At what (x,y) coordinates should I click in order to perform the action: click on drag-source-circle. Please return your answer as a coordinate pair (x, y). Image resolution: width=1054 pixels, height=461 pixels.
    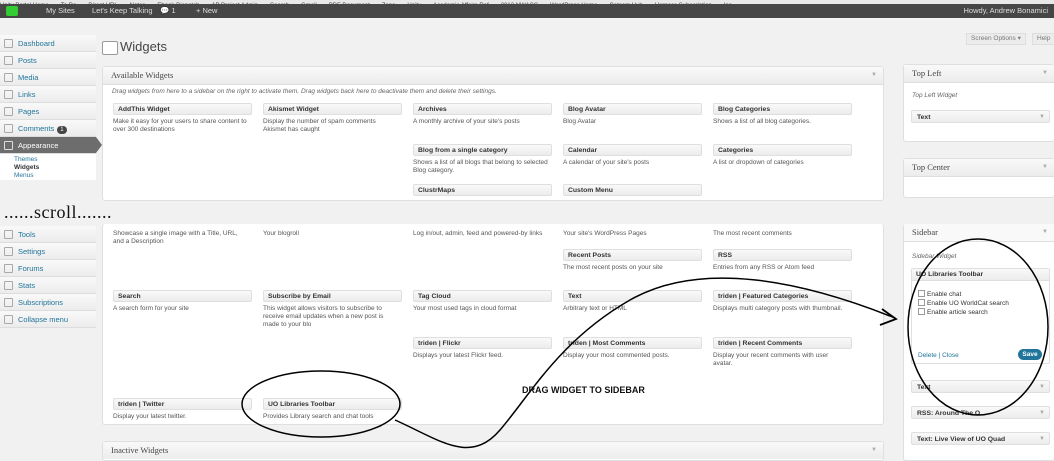
    Looking at the image, I should click on (321, 404).